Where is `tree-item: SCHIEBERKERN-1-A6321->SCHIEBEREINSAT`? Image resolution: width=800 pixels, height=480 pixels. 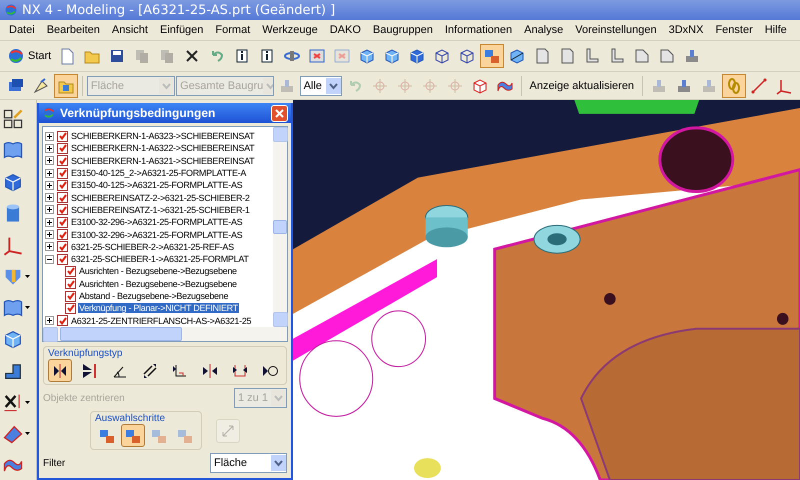
tree-item: SCHIEBERKERN-1-A6321->SCHIEBEREINSAT is located at coordinates (163, 161).